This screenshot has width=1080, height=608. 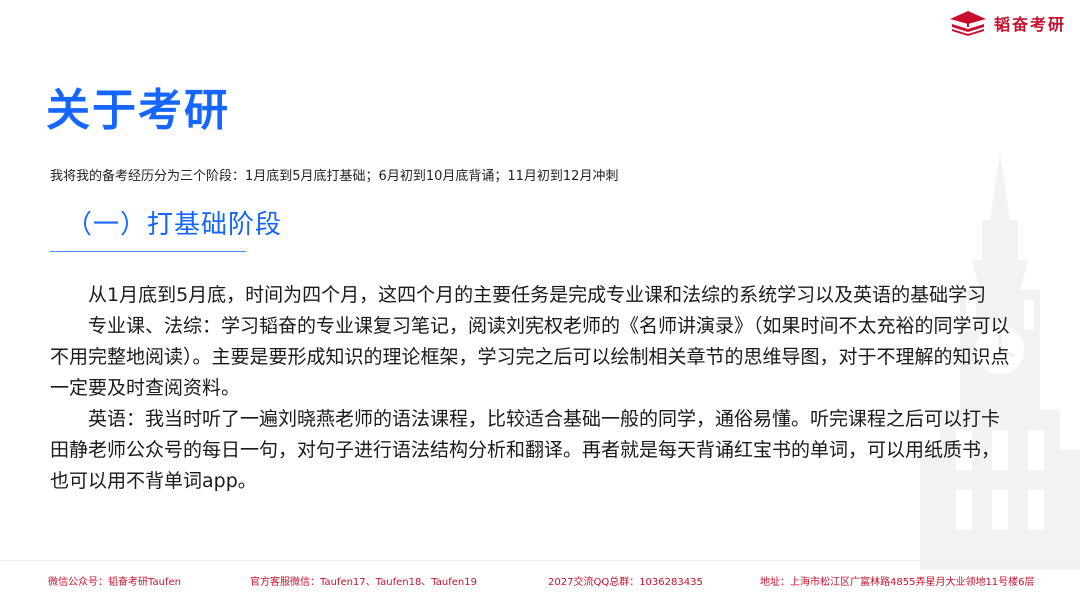 What do you see at coordinates (114, 582) in the screenshot?
I see `footer-wechat: 微信公众号：韬奋考研Taufen` at bounding box center [114, 582].